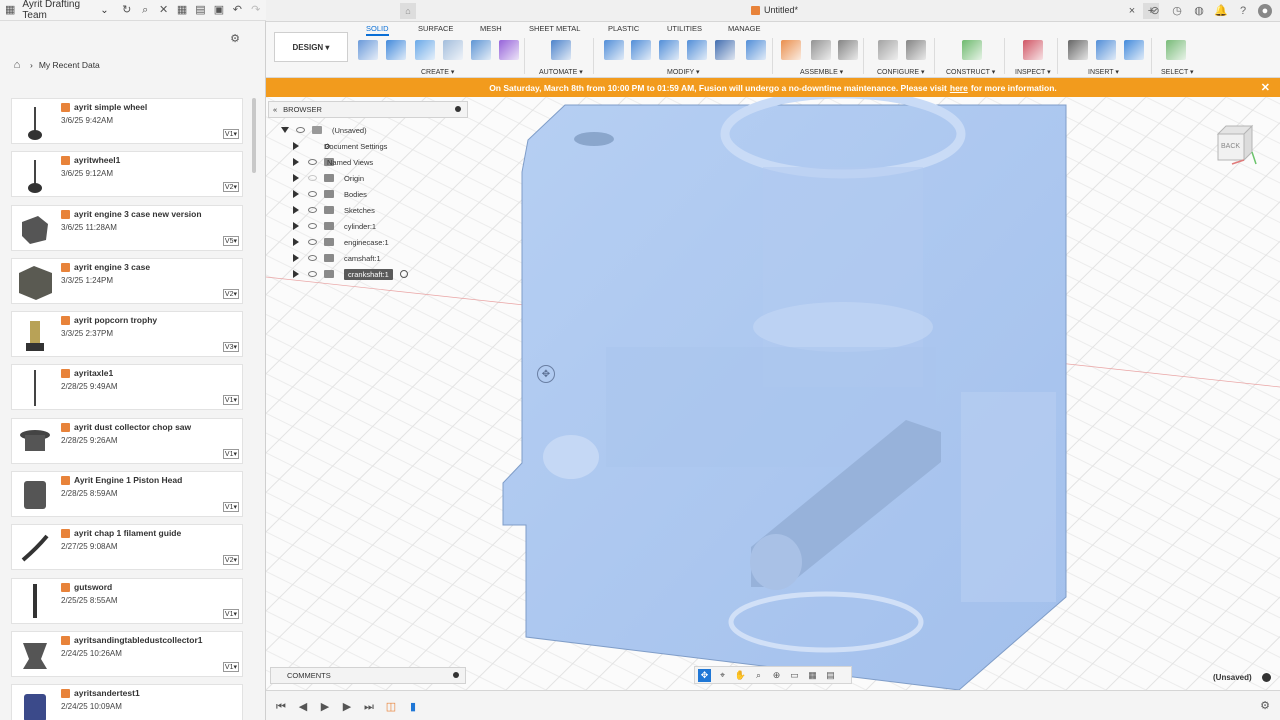 Image resolution: width=1280 pixels, height=720 pixels. I want to click on globe-icon: ◍, so click(1199, 11).